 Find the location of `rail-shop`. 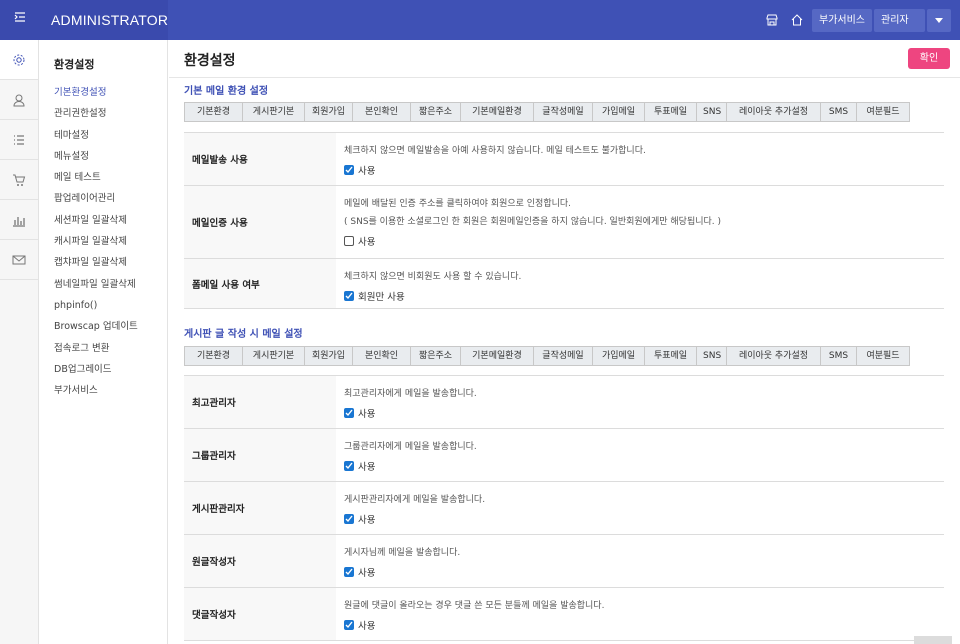

rail-shop is located at coordinates (19, 180).